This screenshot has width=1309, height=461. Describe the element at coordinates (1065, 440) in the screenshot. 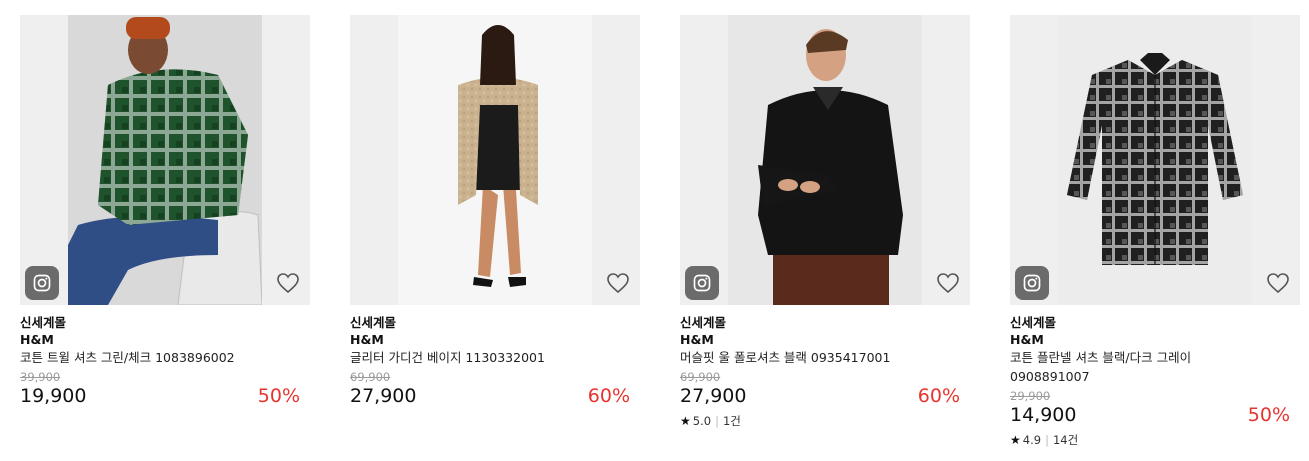

I see `review-count: 14건` at that location.